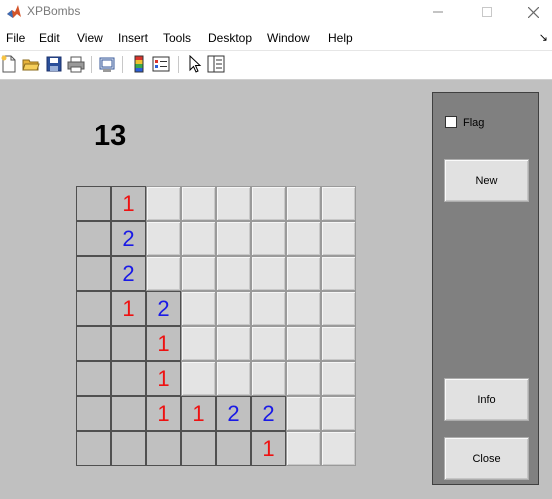 The height and width of the screenshot is (499, 552). What do you see at coordinates (177, 38) in the screenshot?
I see `menu-tools: Tools` at bounding box center [177, 38].